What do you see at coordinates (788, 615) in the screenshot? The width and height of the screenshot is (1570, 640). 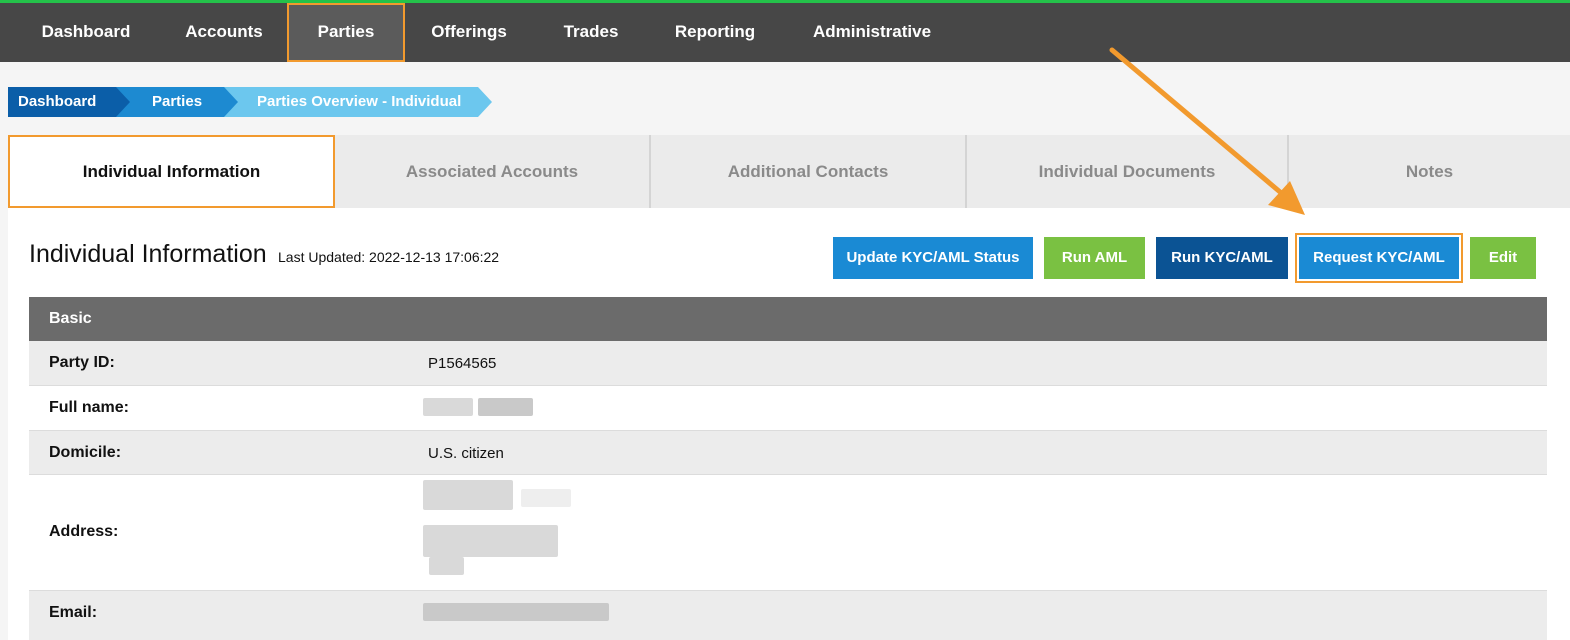 I see `detail-row-email: Email:` at bounding box center [788, 615].